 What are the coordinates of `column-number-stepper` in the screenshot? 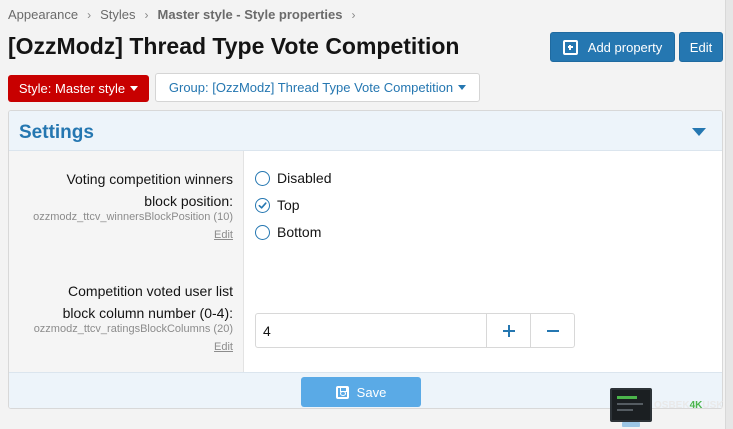 It's located at (415, 330).